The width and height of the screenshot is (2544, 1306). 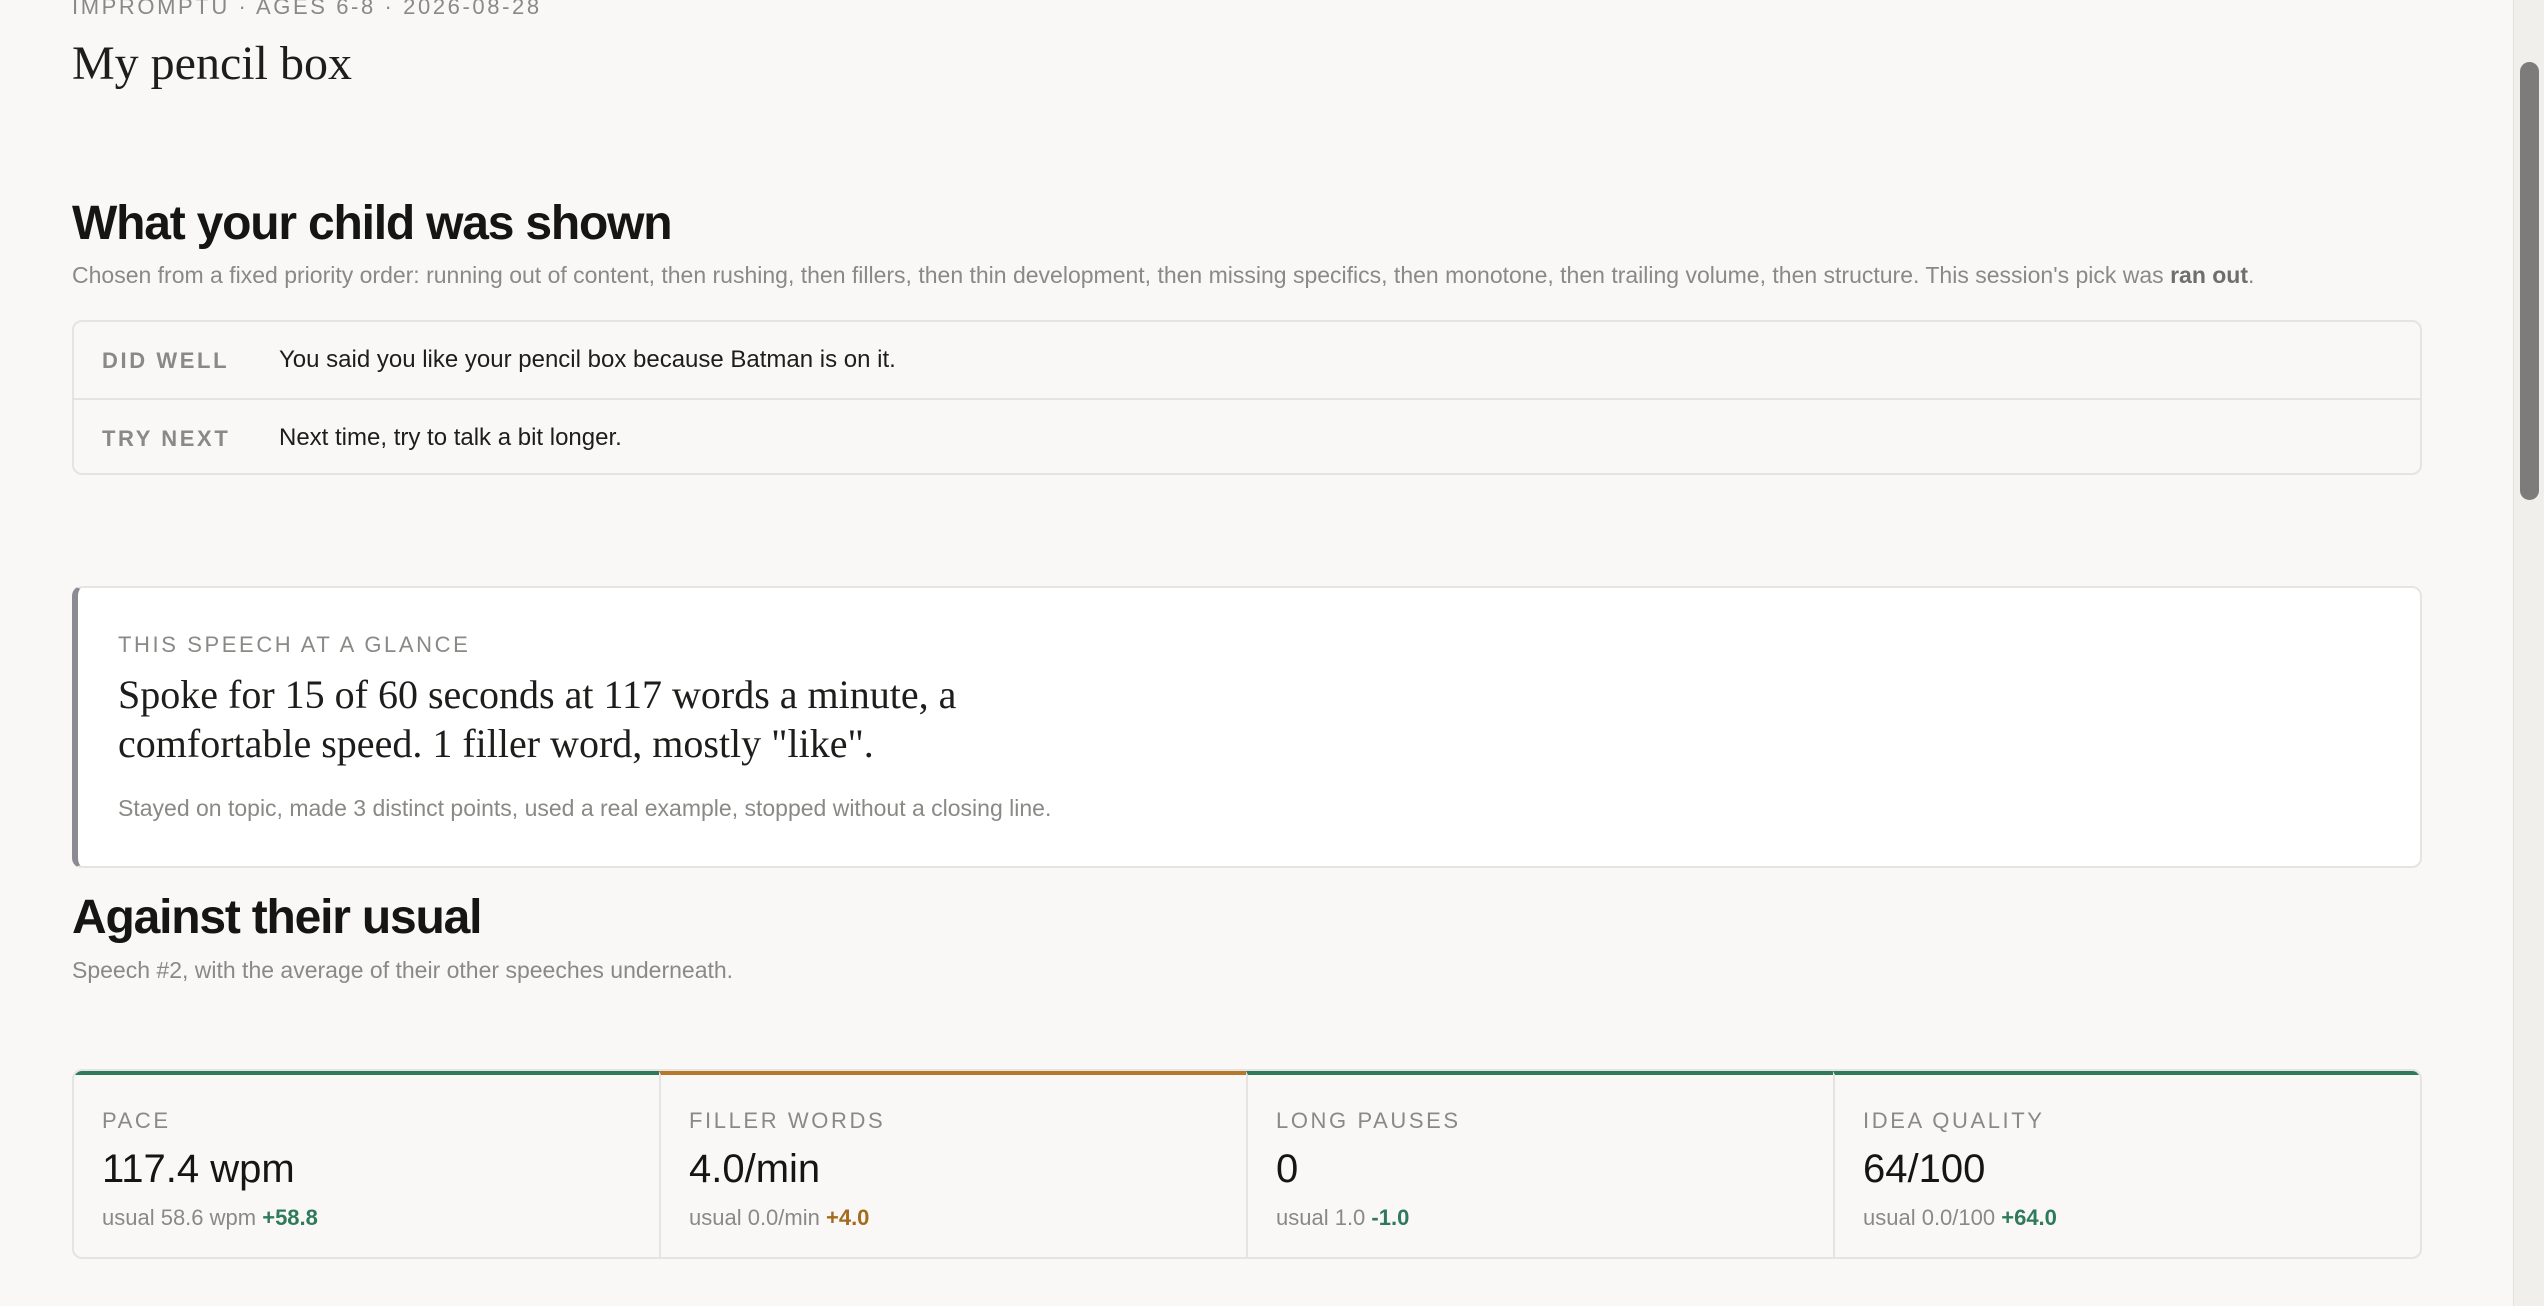 I want to click on shown-pick: ran out, so click(x=2209, y=275).